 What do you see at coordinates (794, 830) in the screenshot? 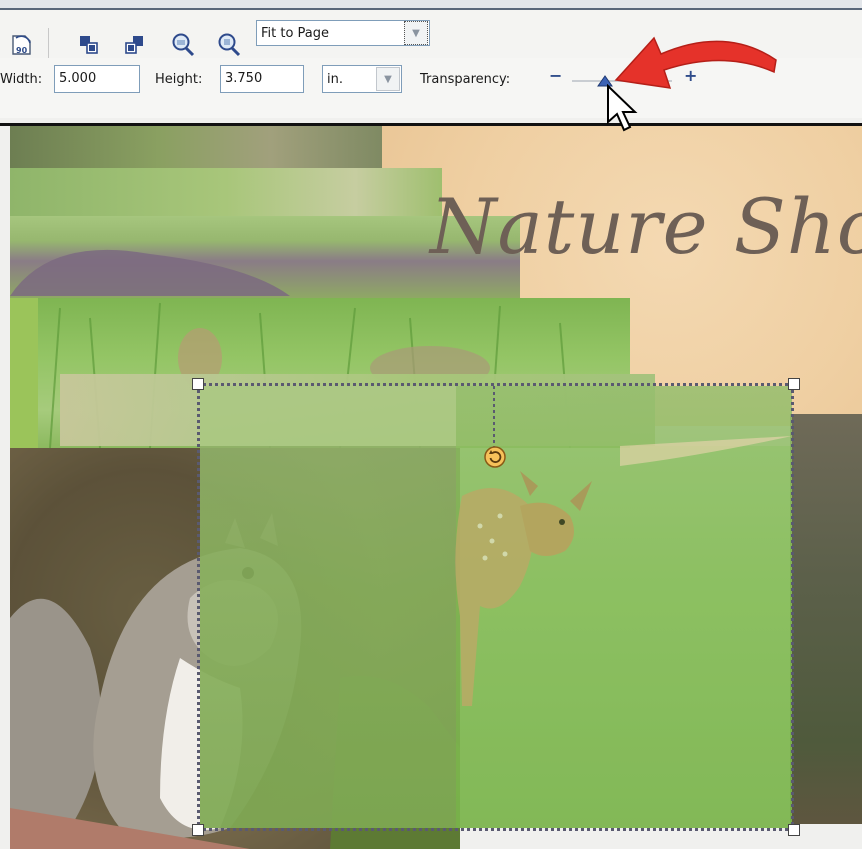
I see `resize-handle-bottom-right` at bounding box center [794, 830].